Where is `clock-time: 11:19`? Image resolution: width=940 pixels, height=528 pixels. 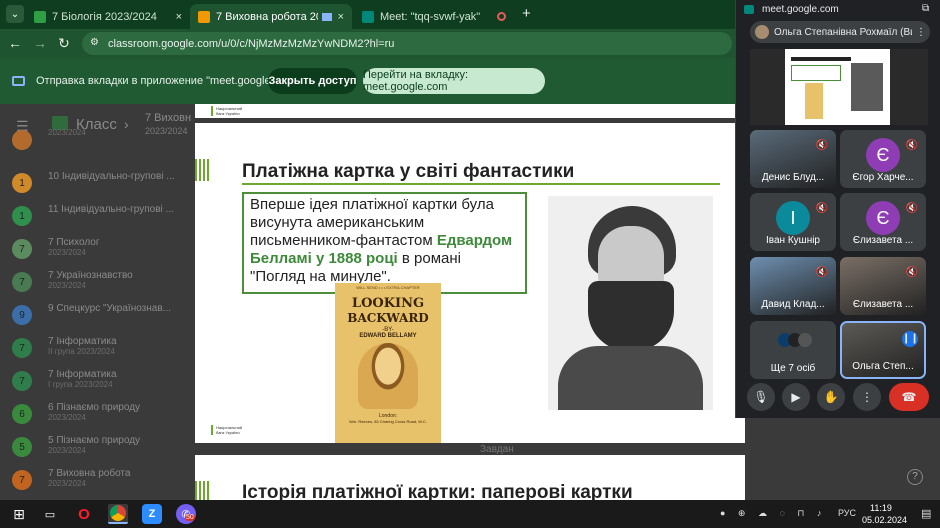
clock-time: 11:19 is located at coordinates (881, 508).